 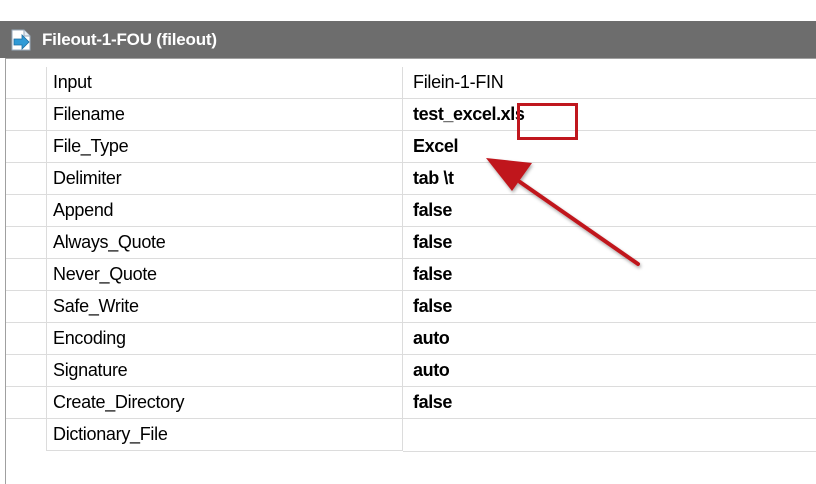 What do you see at coordinates (224, 370) in the screenshot?
I see `property-name: Signature` at bounding box center [224, 370].